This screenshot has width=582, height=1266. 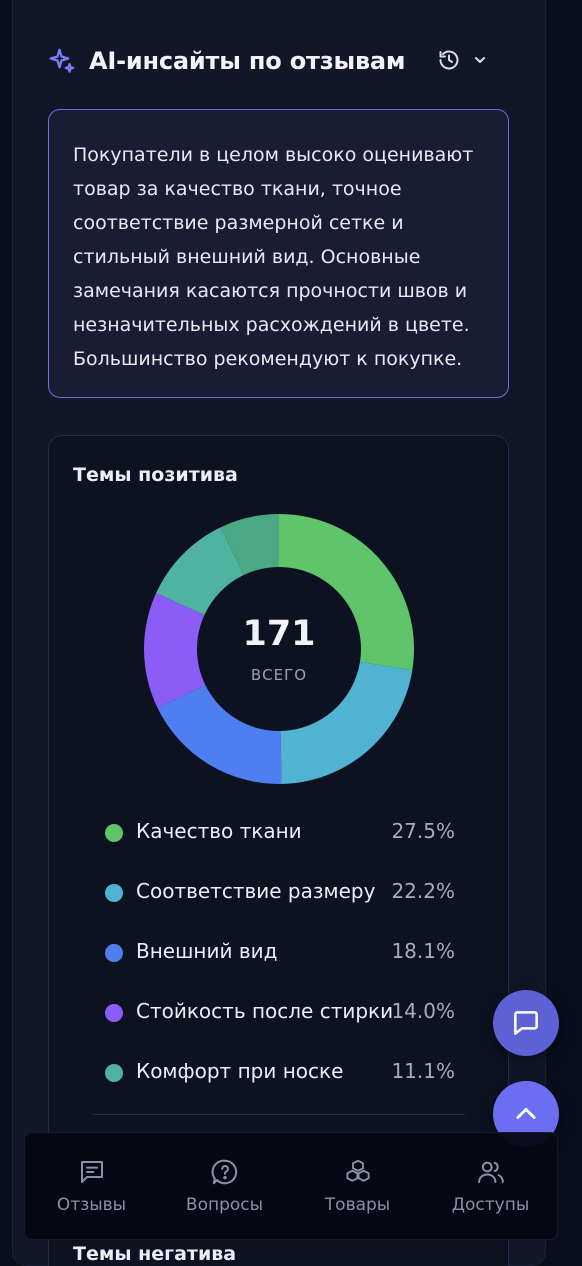 I want to click on legend-percent: 14.0%, so click(x=423, y=1011).